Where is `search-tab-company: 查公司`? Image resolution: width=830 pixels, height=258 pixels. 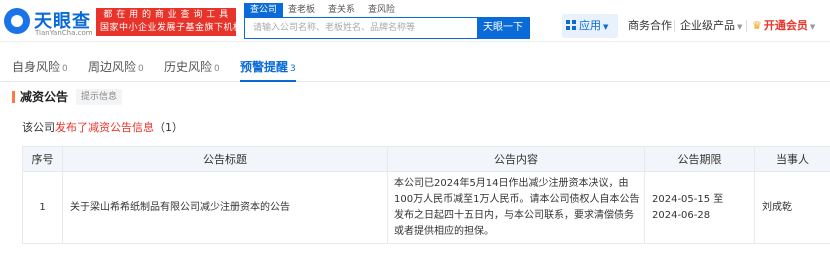
search-tab-company: 查公司 is located at coordinates (264, 10).